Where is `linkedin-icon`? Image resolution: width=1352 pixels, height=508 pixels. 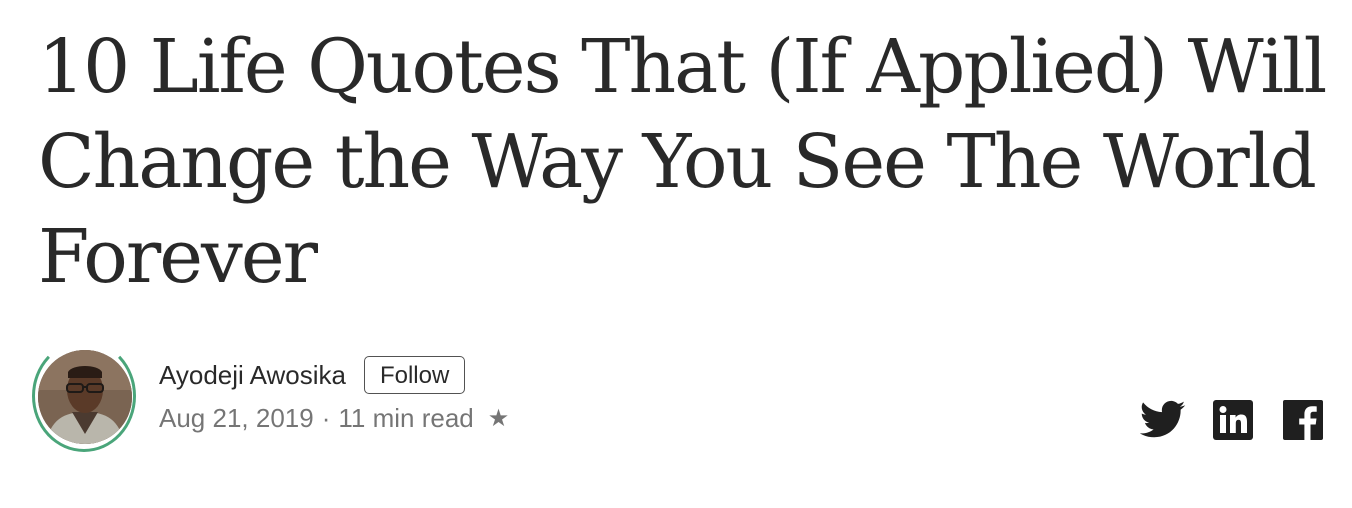
linkedin-icon is located at coordinates (1233, 420).